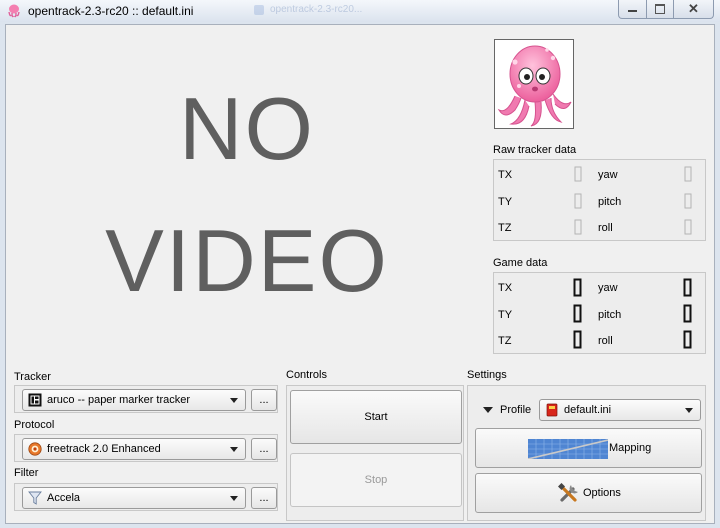 This screenshot has width=720, height=528. What do you see at coordinates (605, 341) in the screenshot?
I see `game-roll-label: roll` at bounding box center [605, 341].